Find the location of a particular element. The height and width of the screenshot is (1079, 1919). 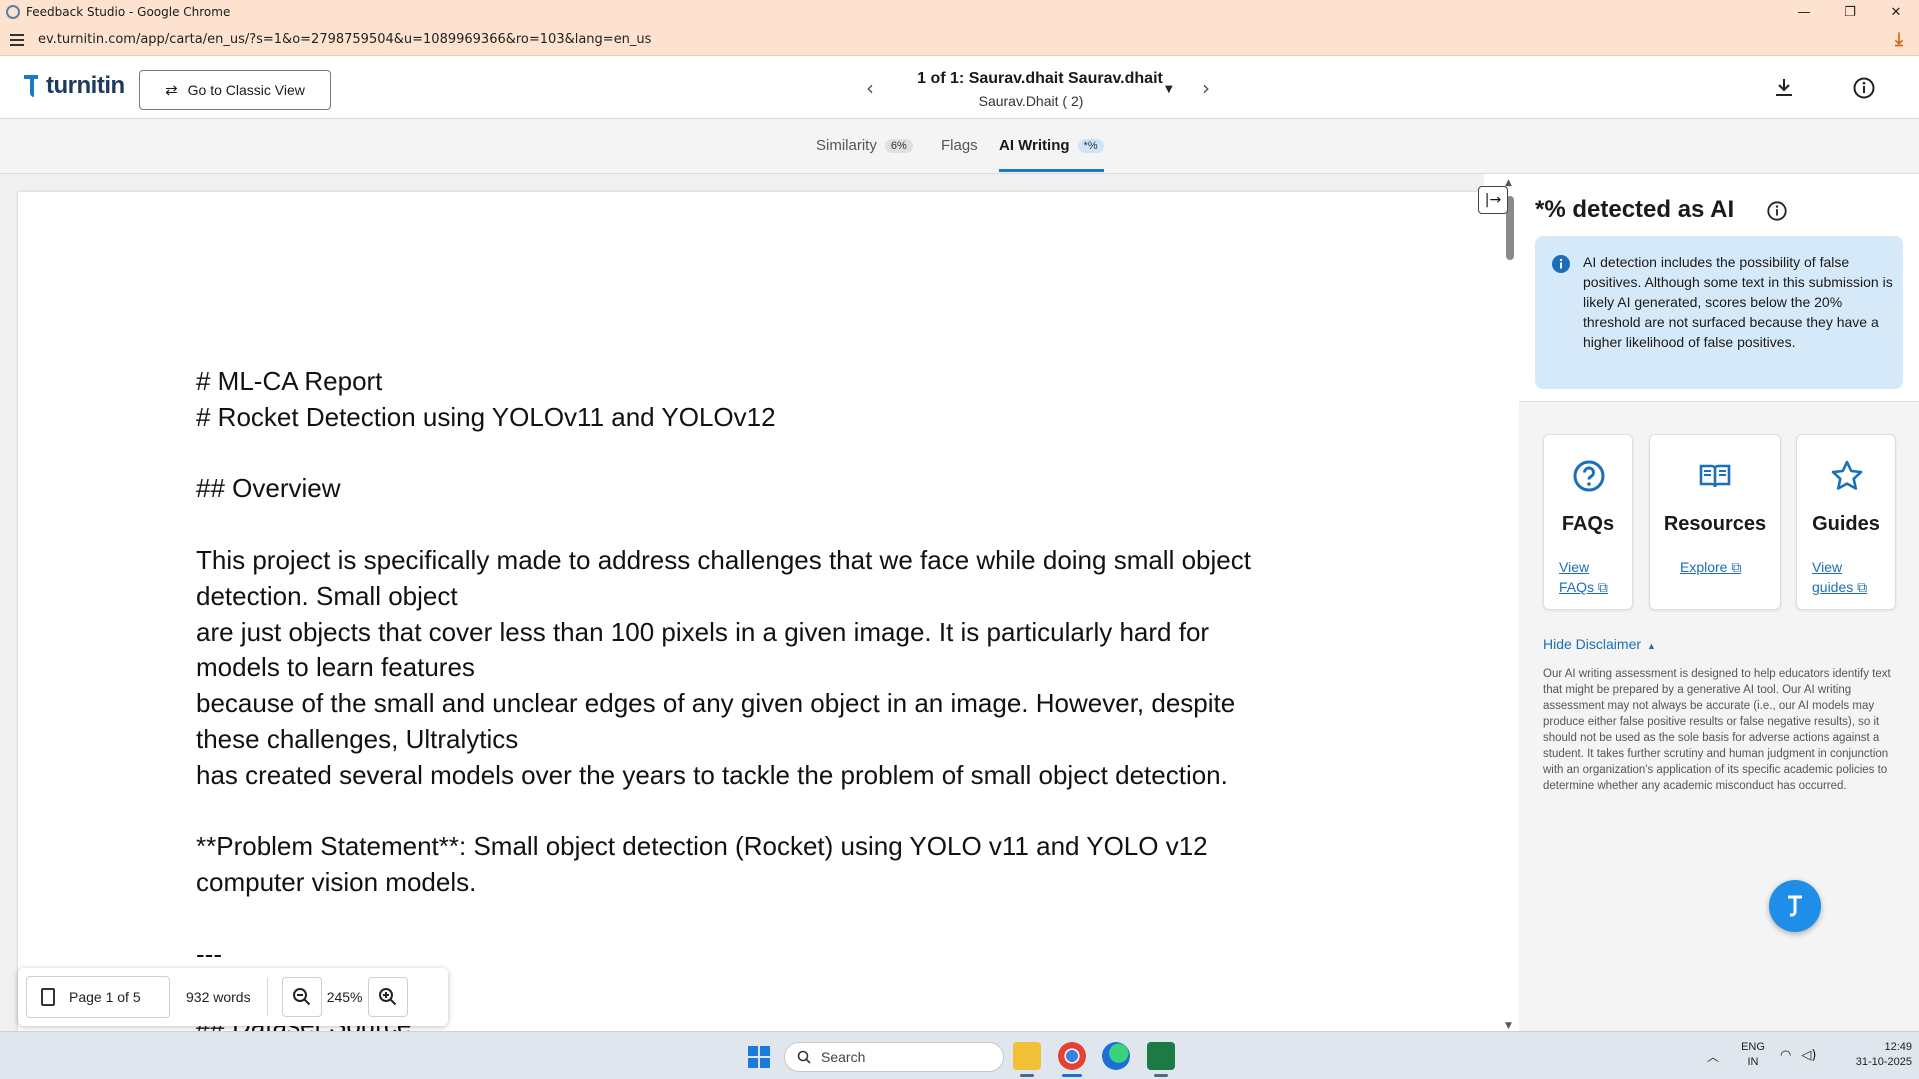

caret-up-icon: ▲ is located at coordinates (1651, 646).